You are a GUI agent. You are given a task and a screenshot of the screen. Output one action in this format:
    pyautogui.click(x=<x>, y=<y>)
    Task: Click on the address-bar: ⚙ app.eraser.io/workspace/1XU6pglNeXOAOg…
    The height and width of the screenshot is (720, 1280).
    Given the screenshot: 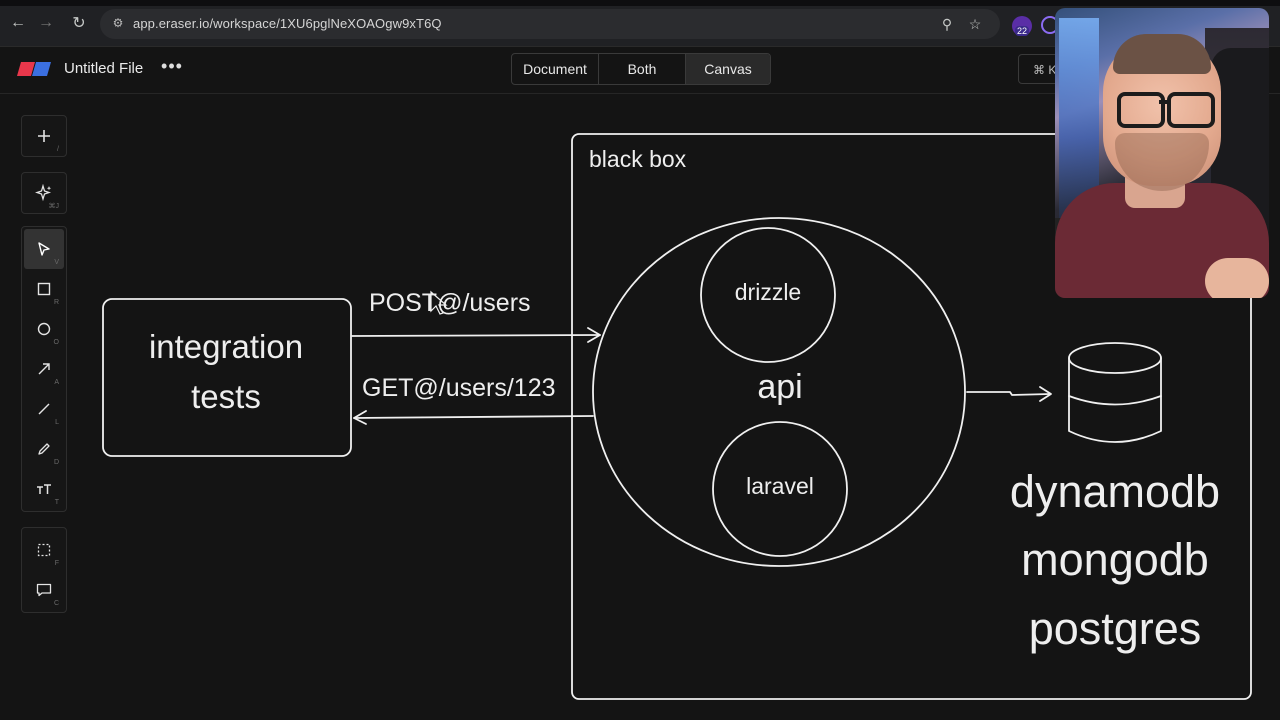 What is the action you would take?
    pyautogui.click(x=550, y=24)
    